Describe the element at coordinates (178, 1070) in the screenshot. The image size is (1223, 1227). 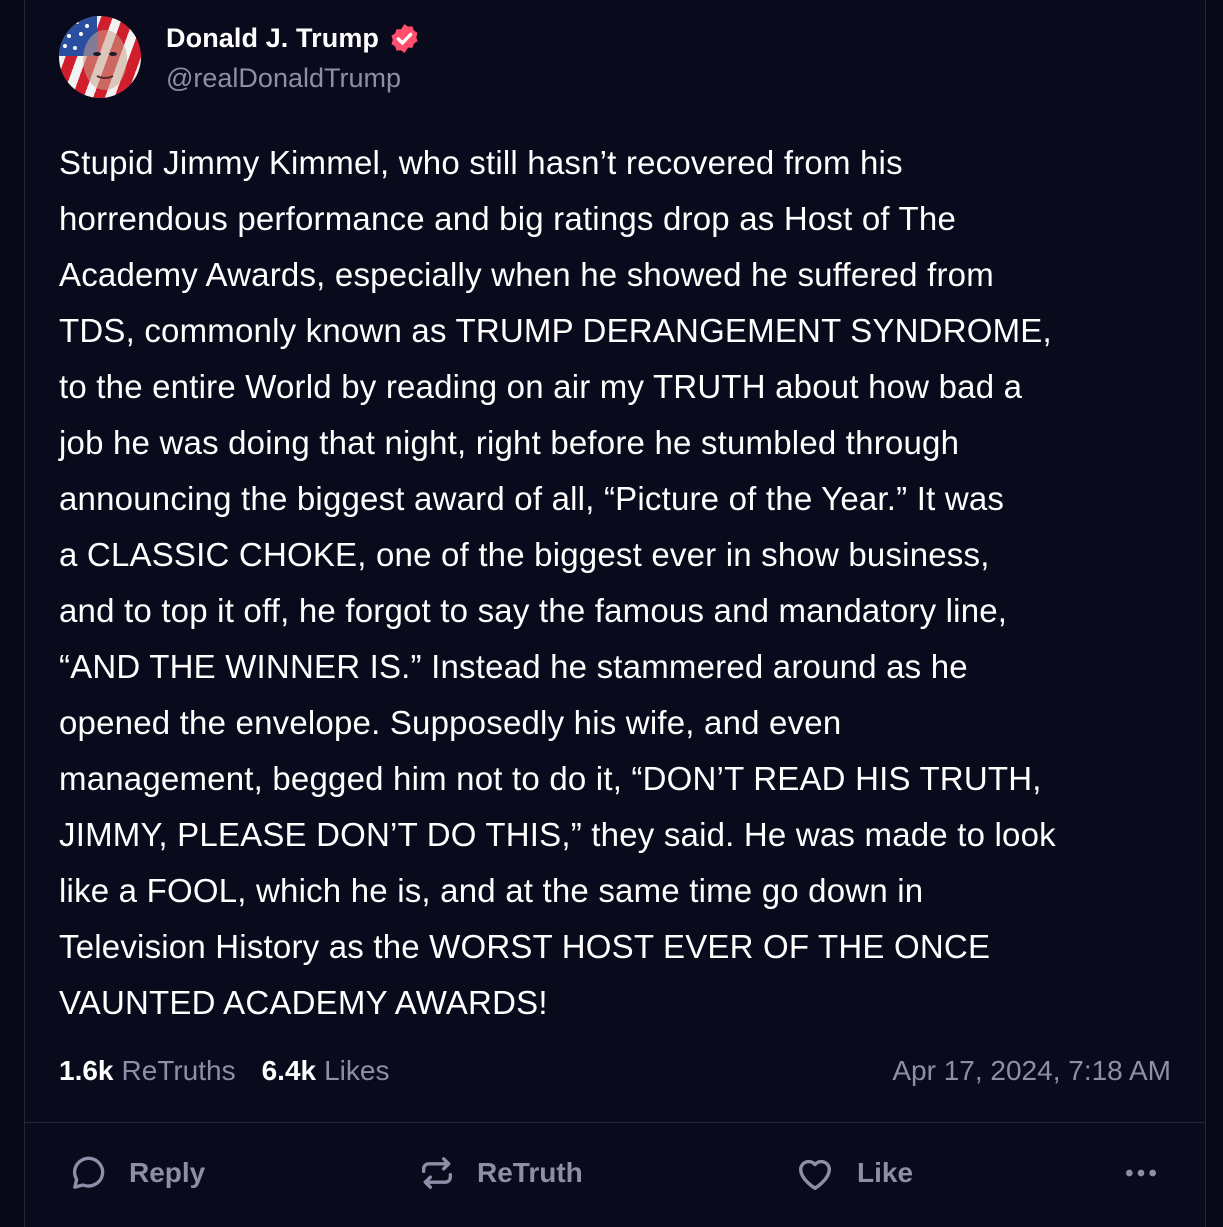
I see `retruths-label: ReTruths` at that location.